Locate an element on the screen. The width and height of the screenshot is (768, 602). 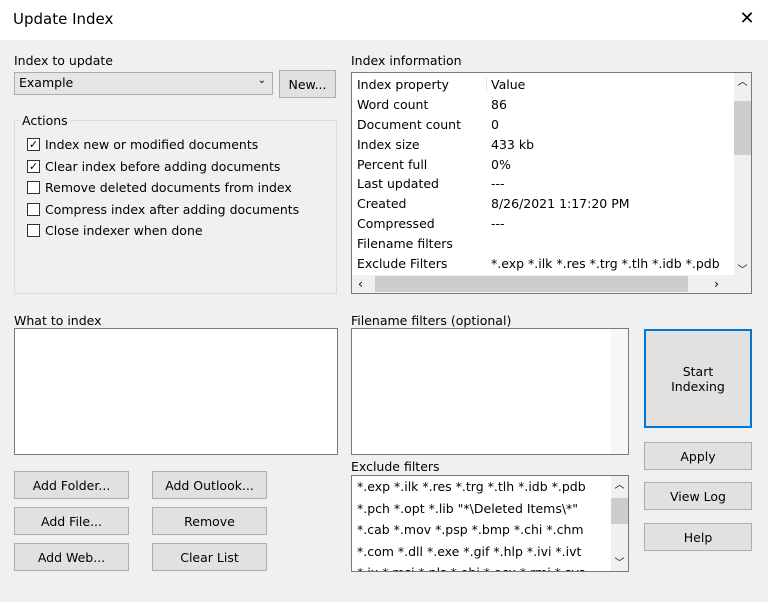
chevron-down-icon: ⌄ is located at coordinates (261, 80).